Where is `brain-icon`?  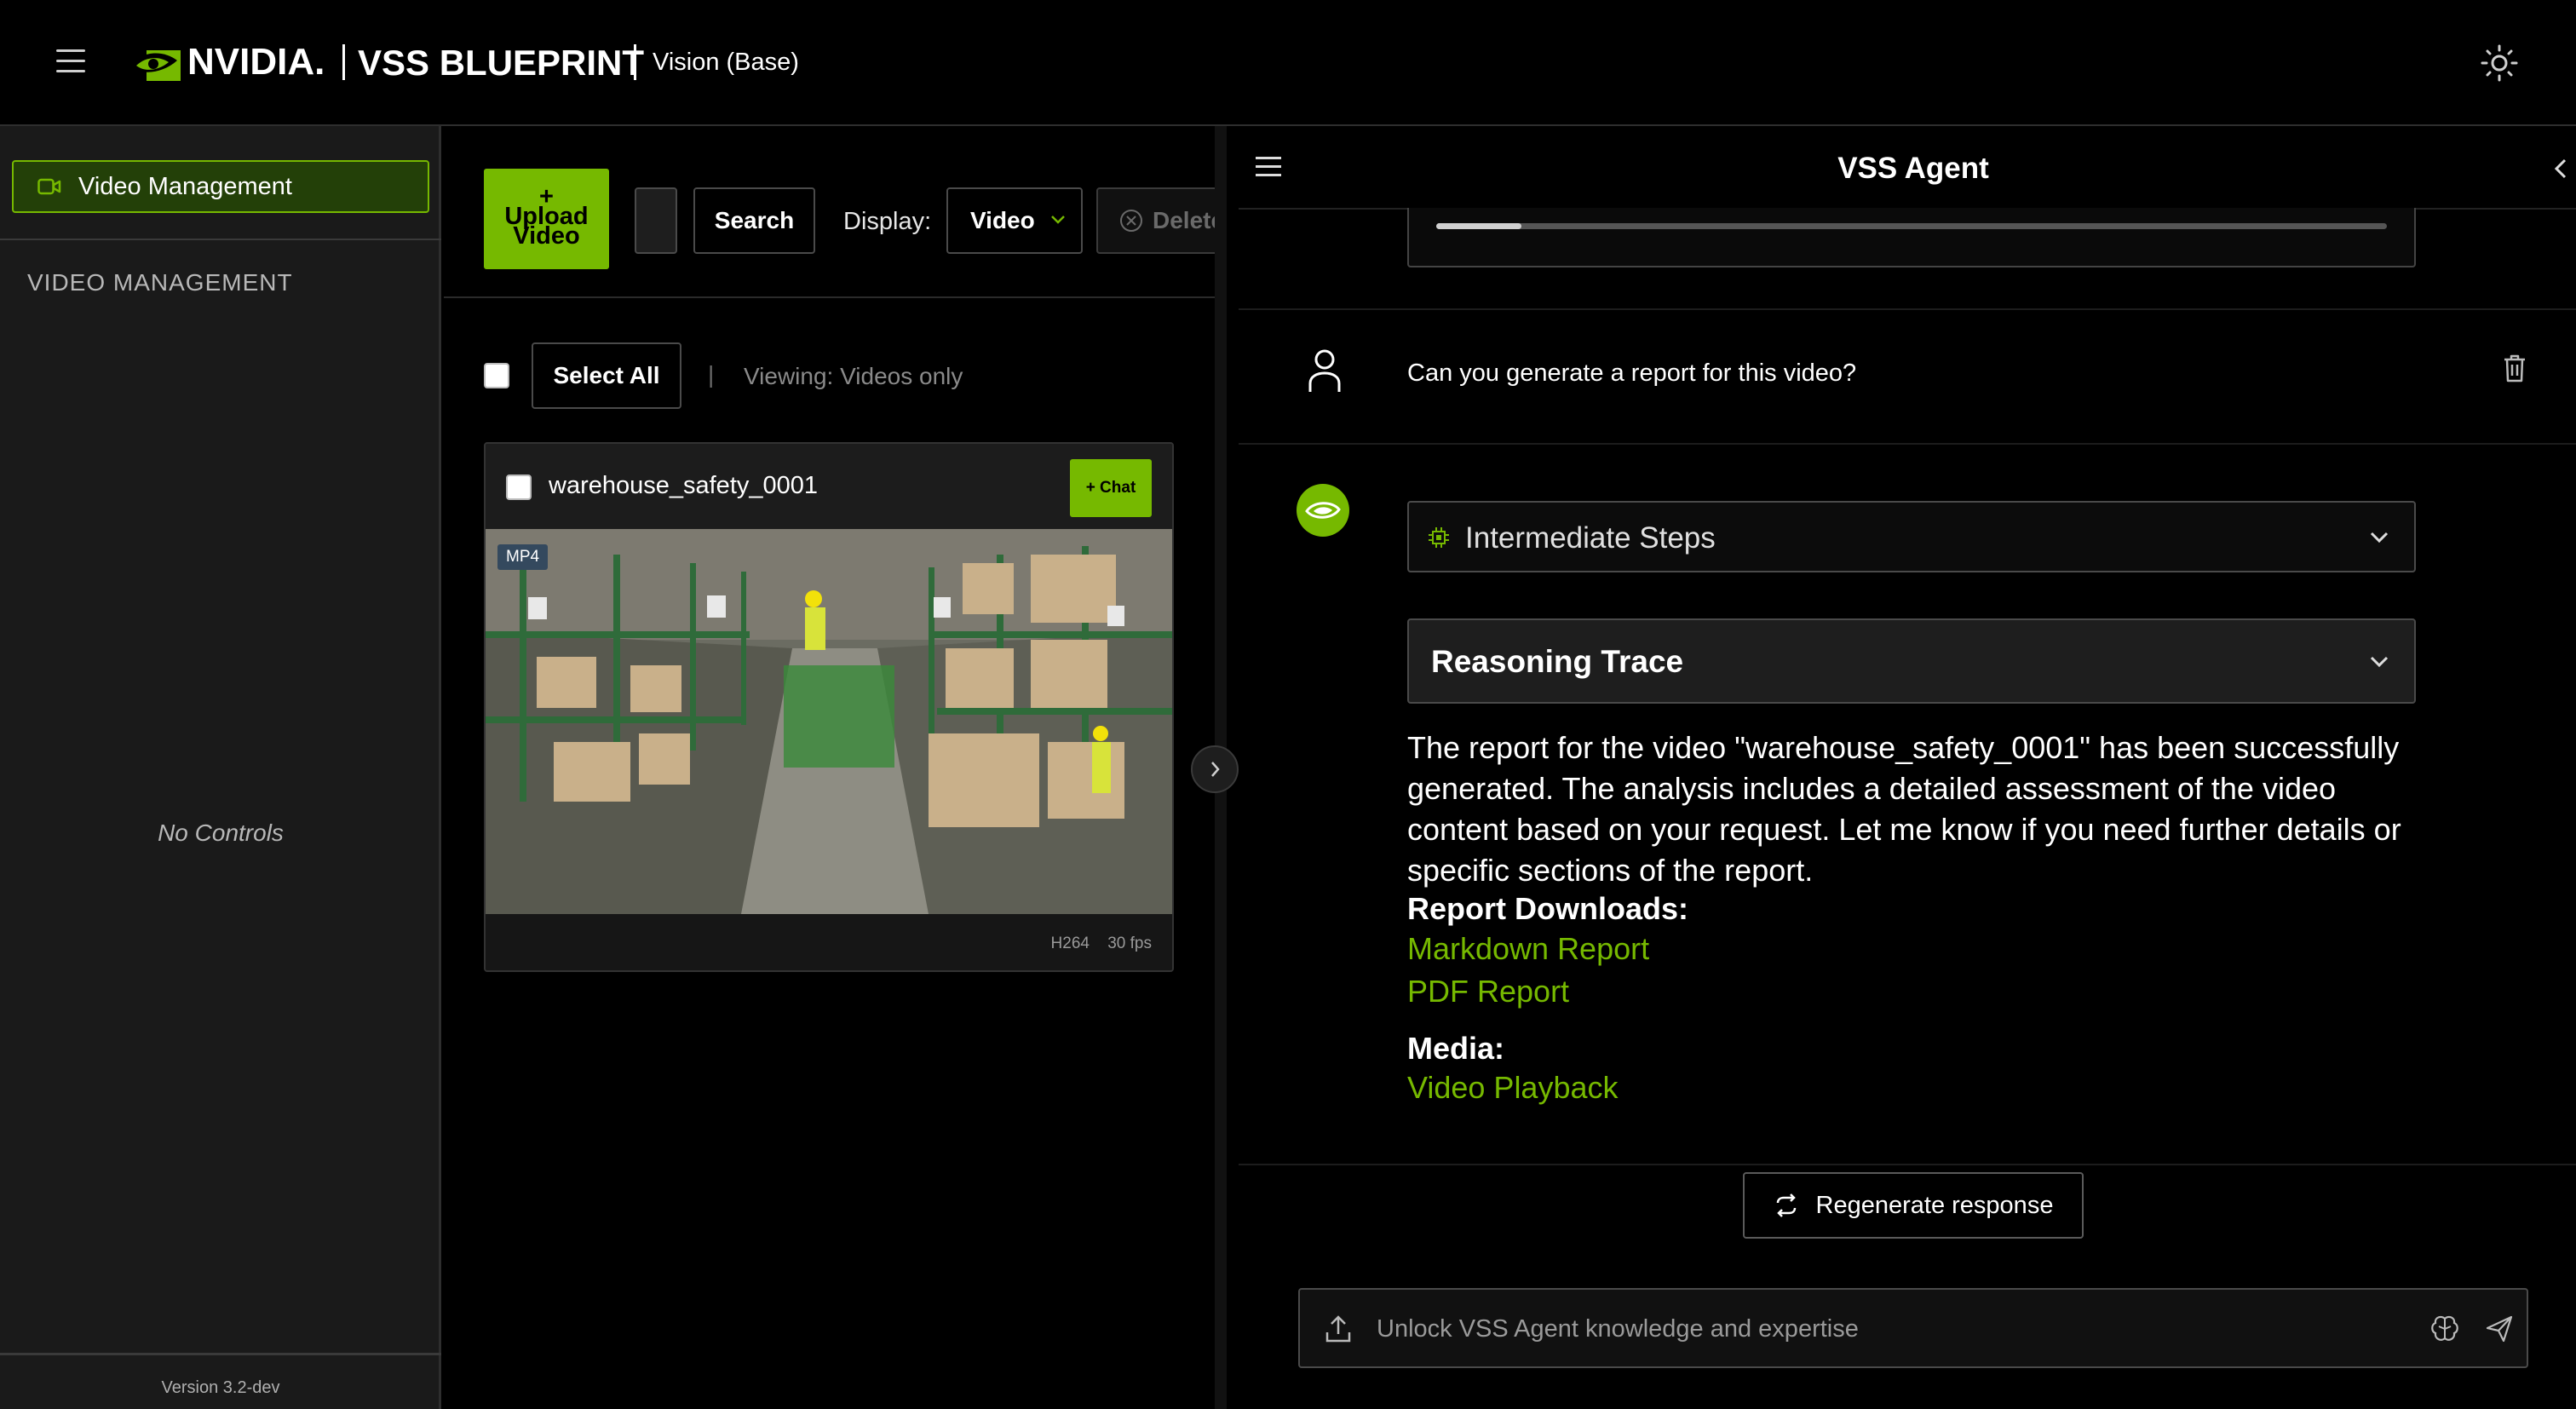
brain-icon is located at coordinates (2445, 1329).